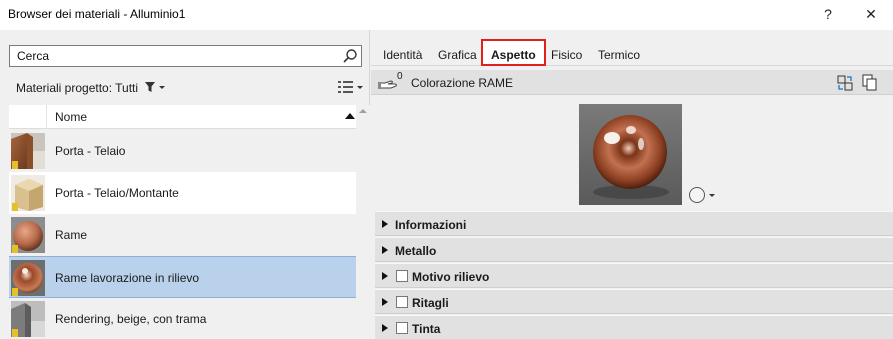 Image resolution: width=893 pixels, height=339 pixels. What do you see at coordinates (402, 276) in the screenshot?
I see `motivo-rilievo-checkbox` at bounding box center [402, 276].